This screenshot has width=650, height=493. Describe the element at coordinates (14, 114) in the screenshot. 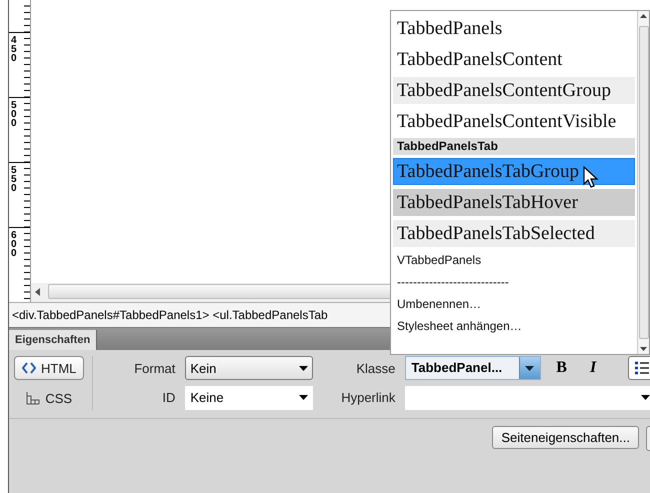

I see `ruler-label: 500` at that location.